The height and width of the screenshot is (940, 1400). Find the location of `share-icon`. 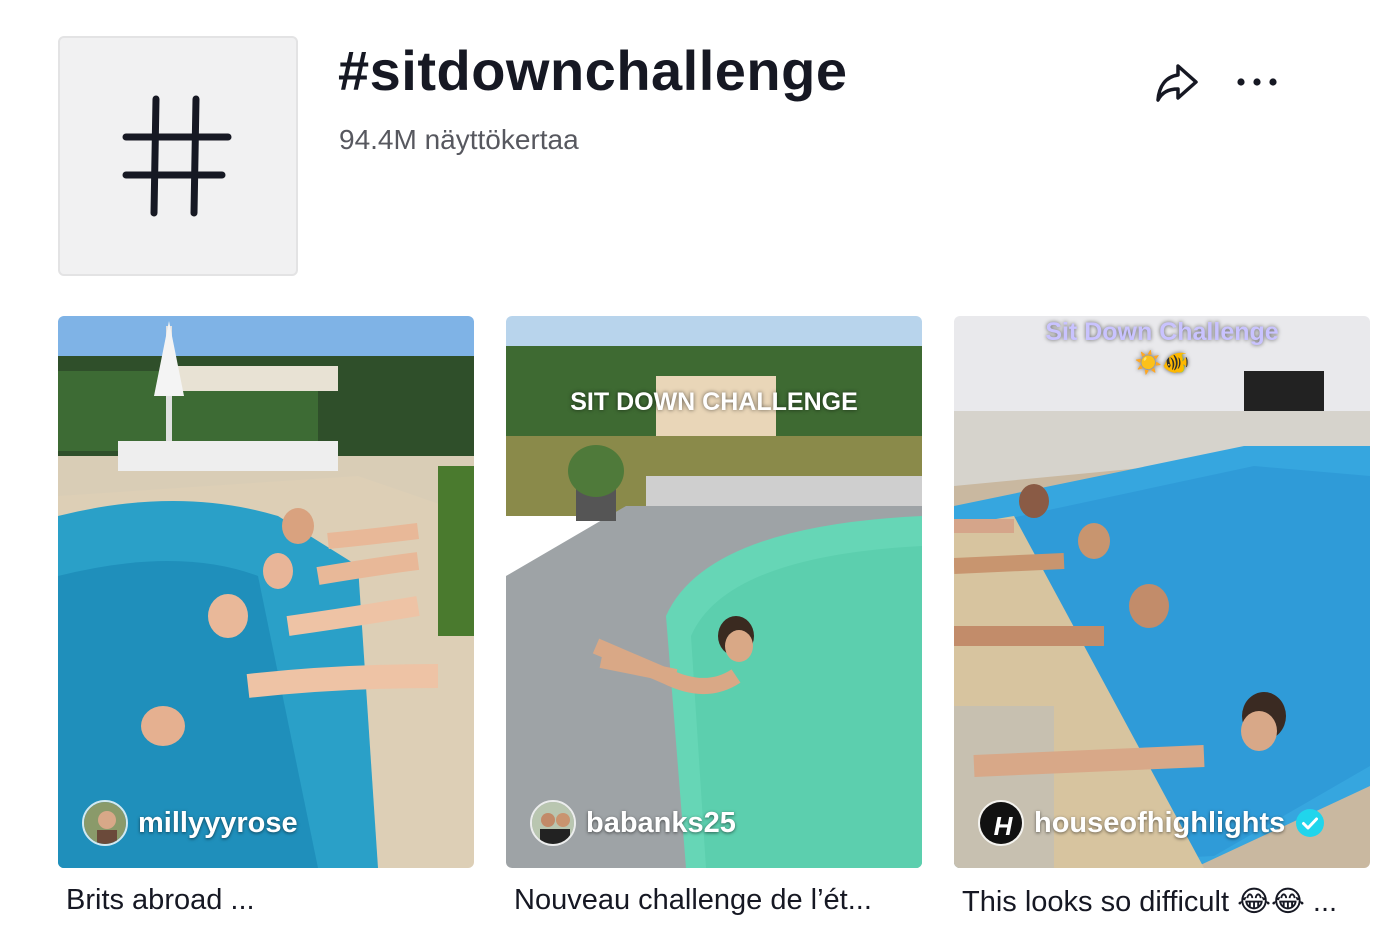

share-icon is located at coordinates (1177, 83).